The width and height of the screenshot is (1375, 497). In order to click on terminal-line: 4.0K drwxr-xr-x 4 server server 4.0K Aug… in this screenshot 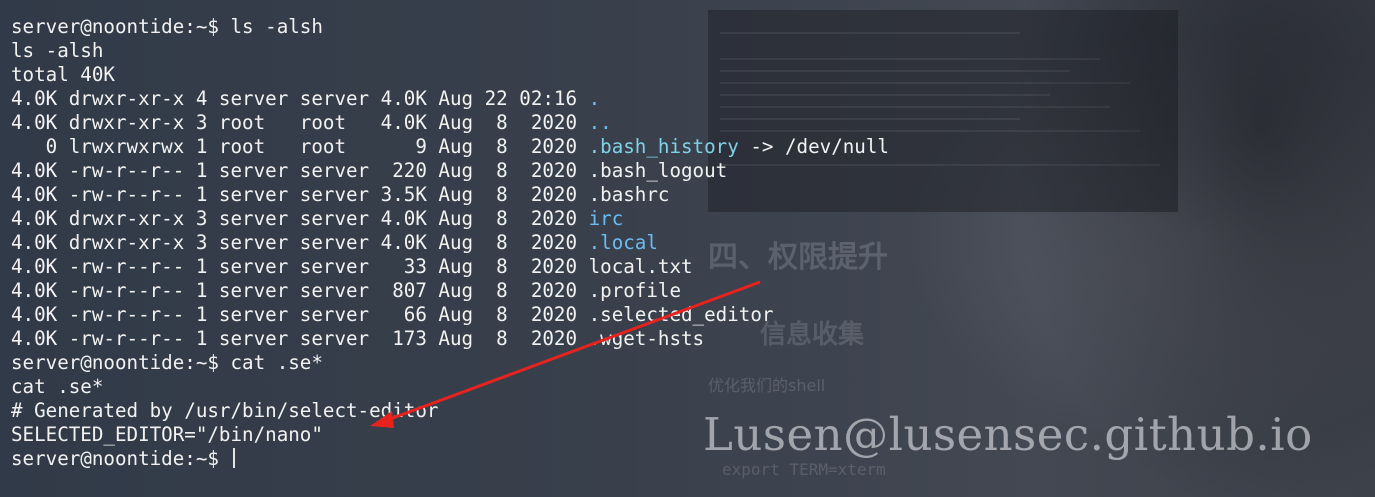, I will do `click(450, 99)`.